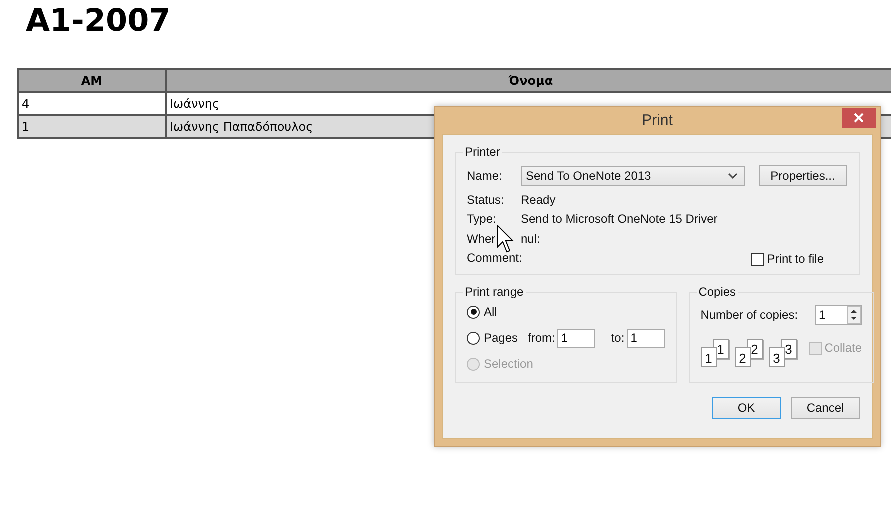  Describe the element at coordinates (92, 80) in the screenshot. I see `column-header: AM` at that location.